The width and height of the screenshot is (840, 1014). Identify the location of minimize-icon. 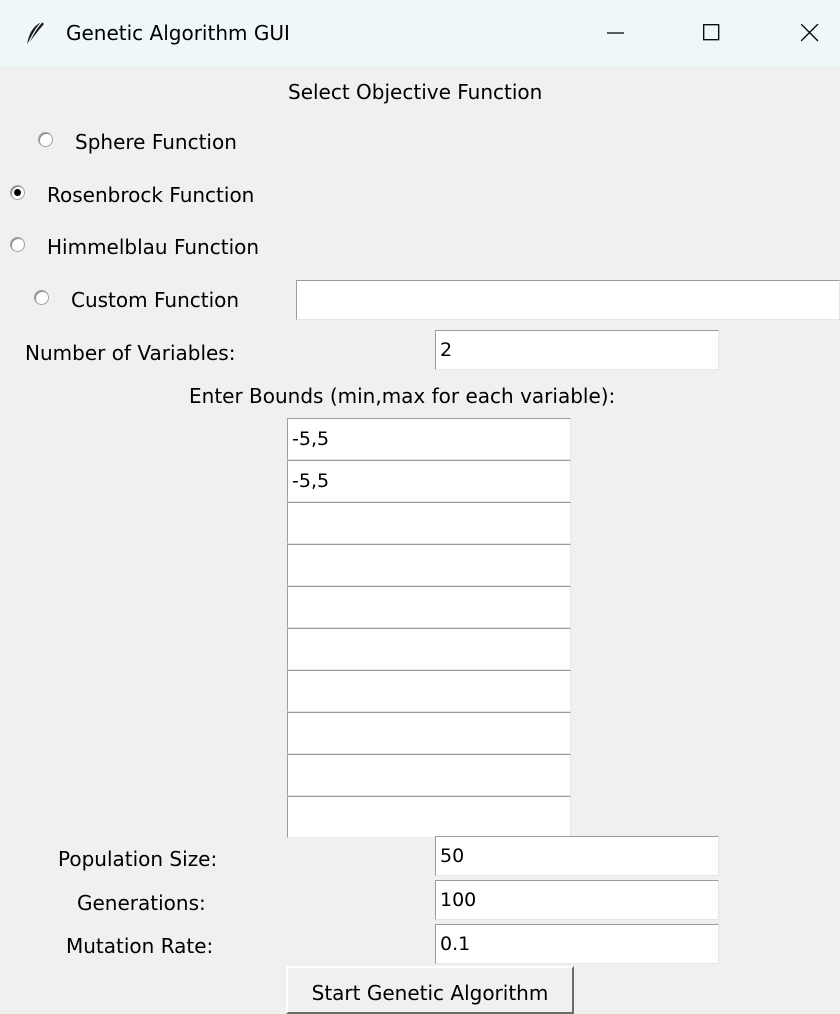
(615, 33).